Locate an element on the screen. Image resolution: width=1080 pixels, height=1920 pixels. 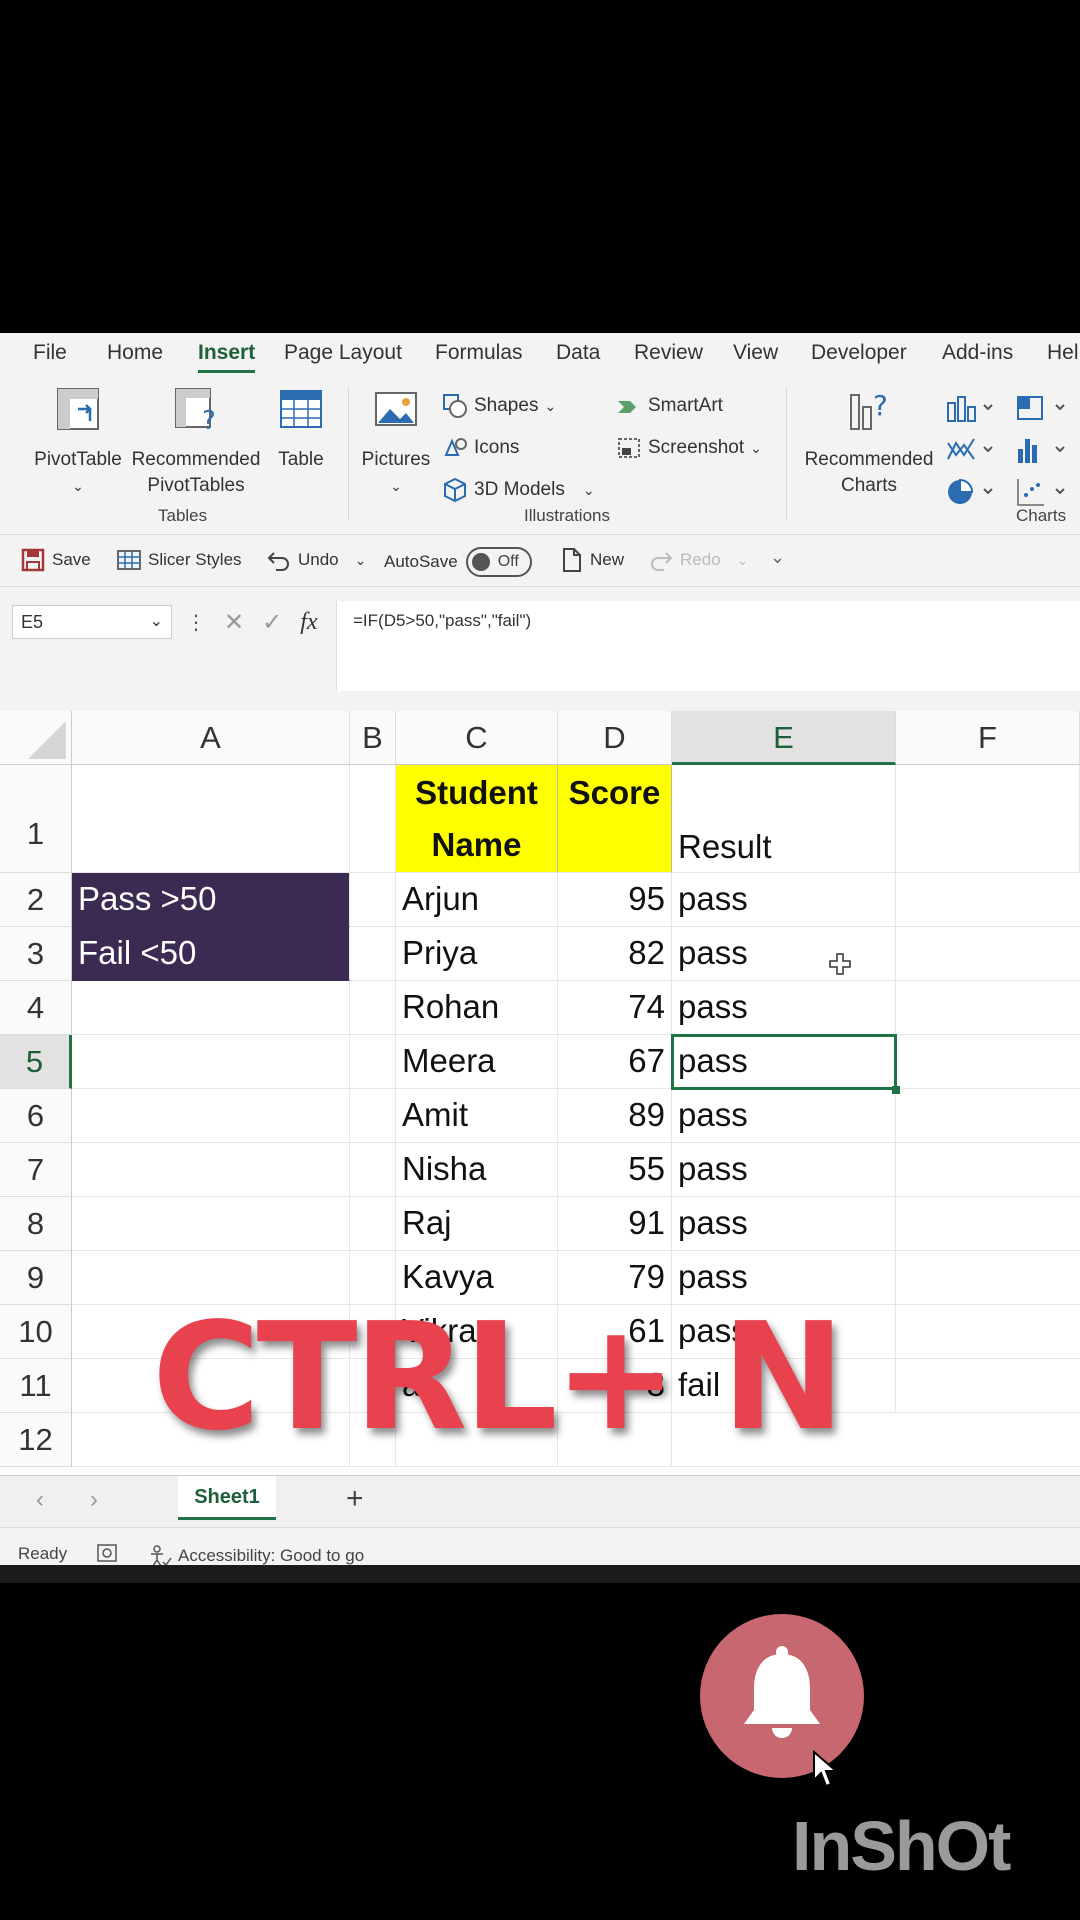
cell-c3: Priya is located at coordinates (477, 954).